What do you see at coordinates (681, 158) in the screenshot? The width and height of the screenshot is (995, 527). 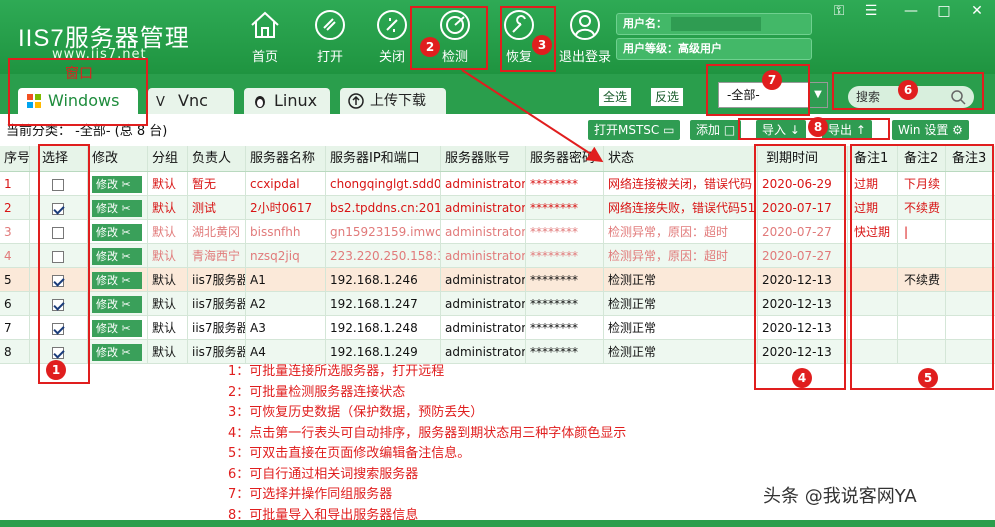 I see `col-status: 状态` at bounding box center [681, 158].